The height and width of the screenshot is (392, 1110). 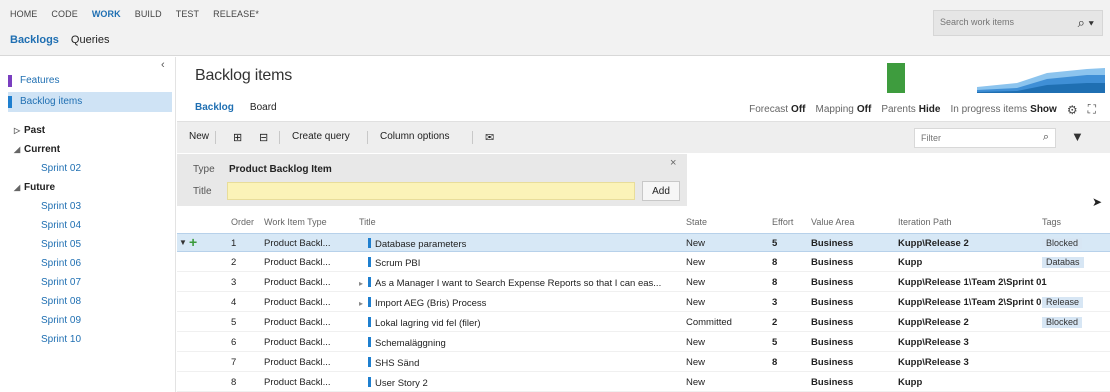 What do you see at coordinates (237, 137) in the screenshot?
I see `expand-all-icon: ⊞` at bounding box center [237, 137].